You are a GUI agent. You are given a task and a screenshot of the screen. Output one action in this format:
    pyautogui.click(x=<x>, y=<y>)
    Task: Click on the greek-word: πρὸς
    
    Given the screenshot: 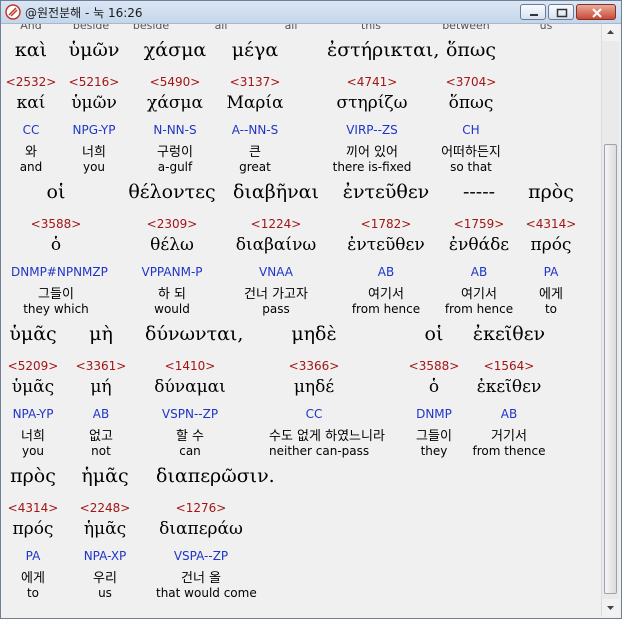 What is the action you would take?
    pyautogui.click(x=551, y=192)
    